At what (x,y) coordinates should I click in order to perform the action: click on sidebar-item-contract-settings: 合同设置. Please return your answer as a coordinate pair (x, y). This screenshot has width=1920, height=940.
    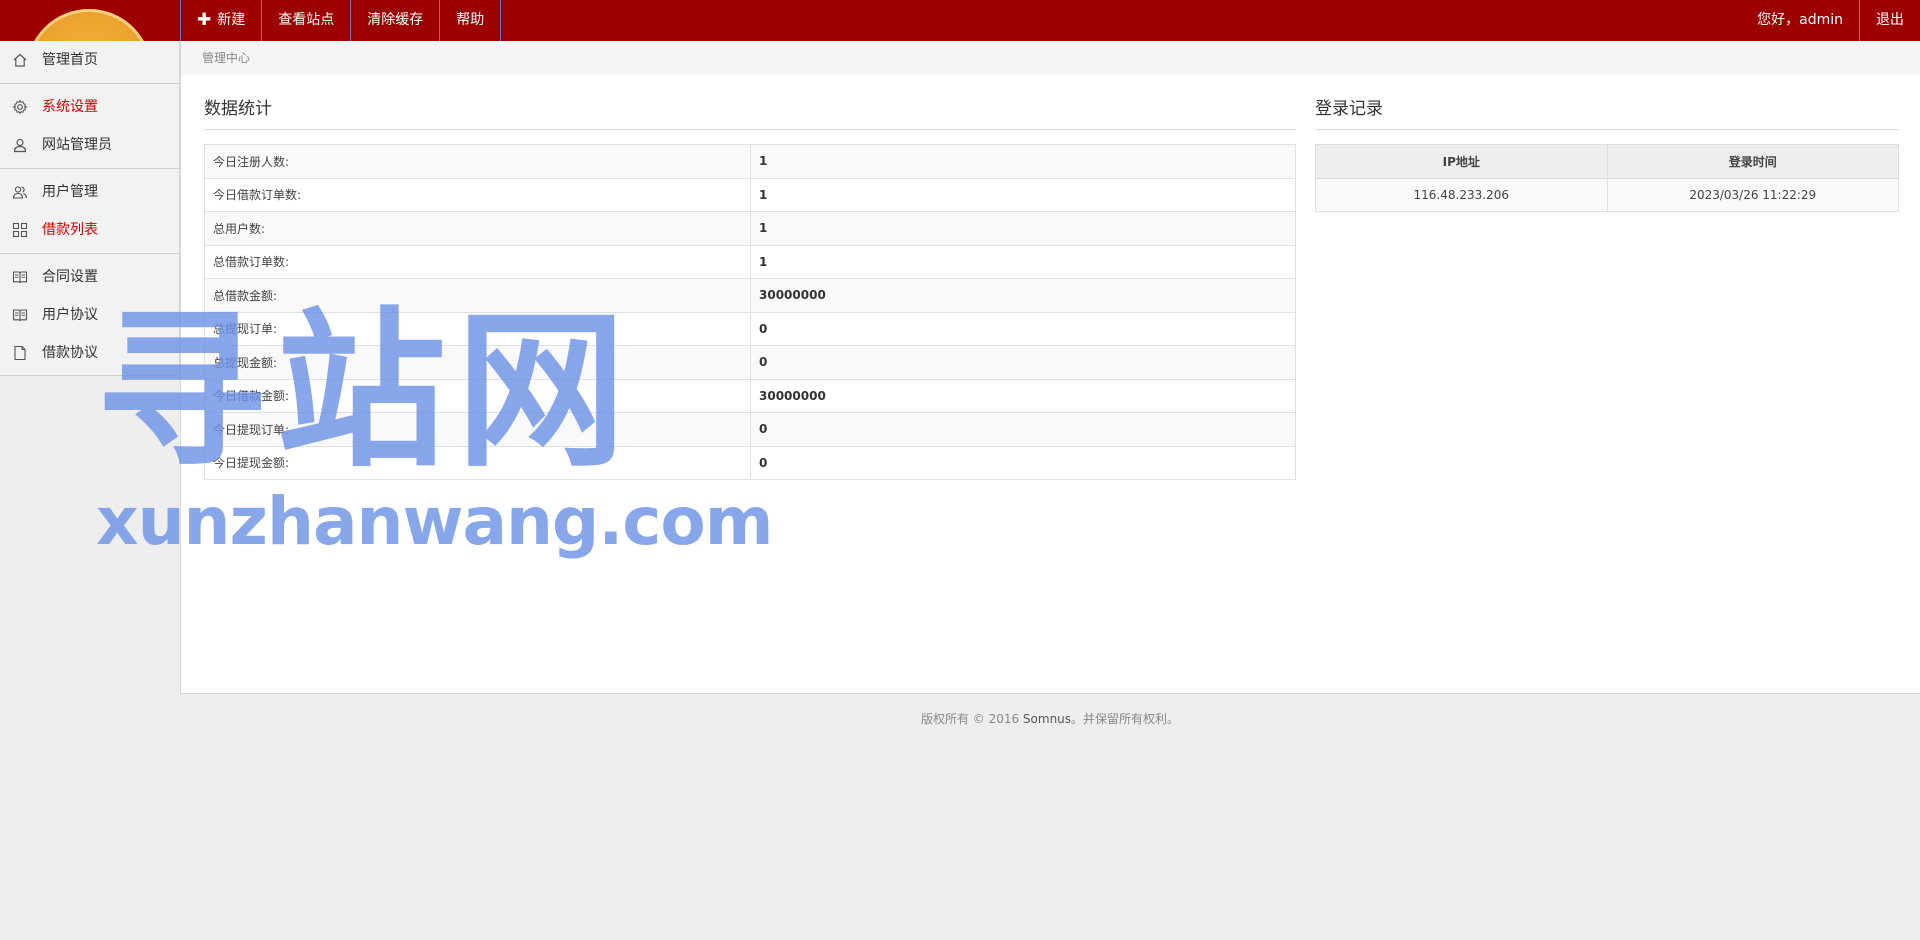
    Looking at the image, I should click on (89, 277).